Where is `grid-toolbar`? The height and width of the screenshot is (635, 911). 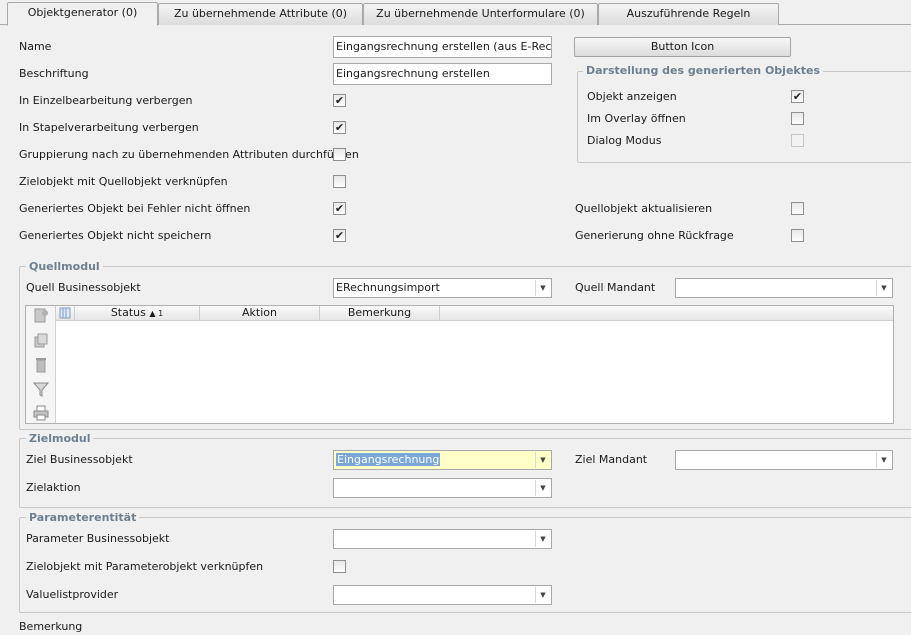
grid-toolbar is located at coordinates (41, 364).